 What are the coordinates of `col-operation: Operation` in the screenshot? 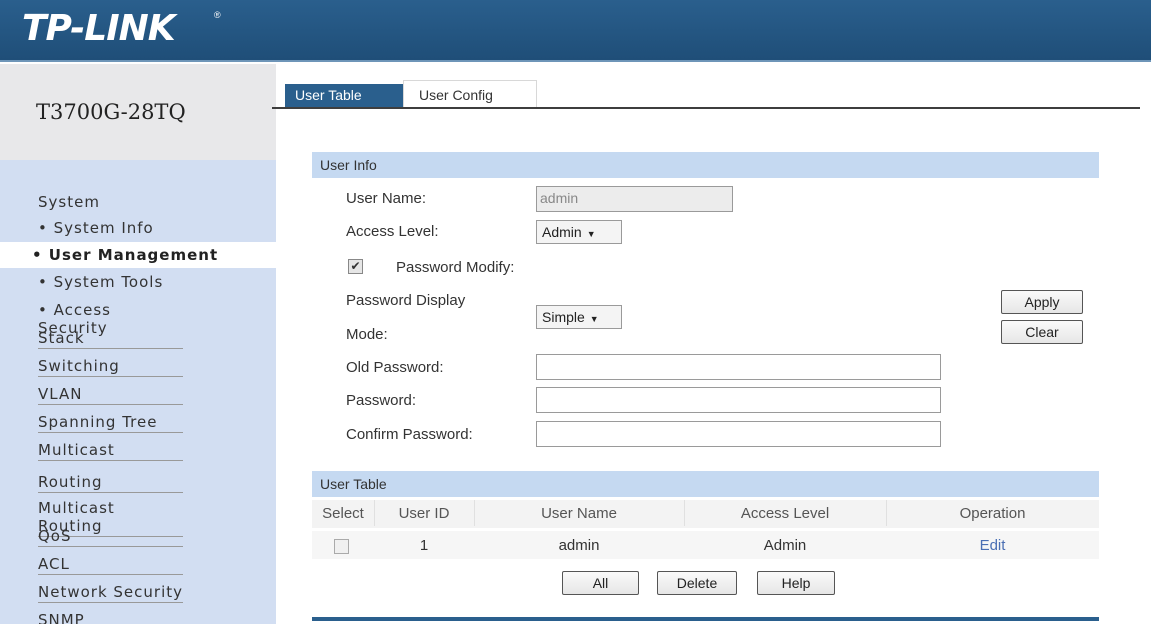 It's located at (992, 513).